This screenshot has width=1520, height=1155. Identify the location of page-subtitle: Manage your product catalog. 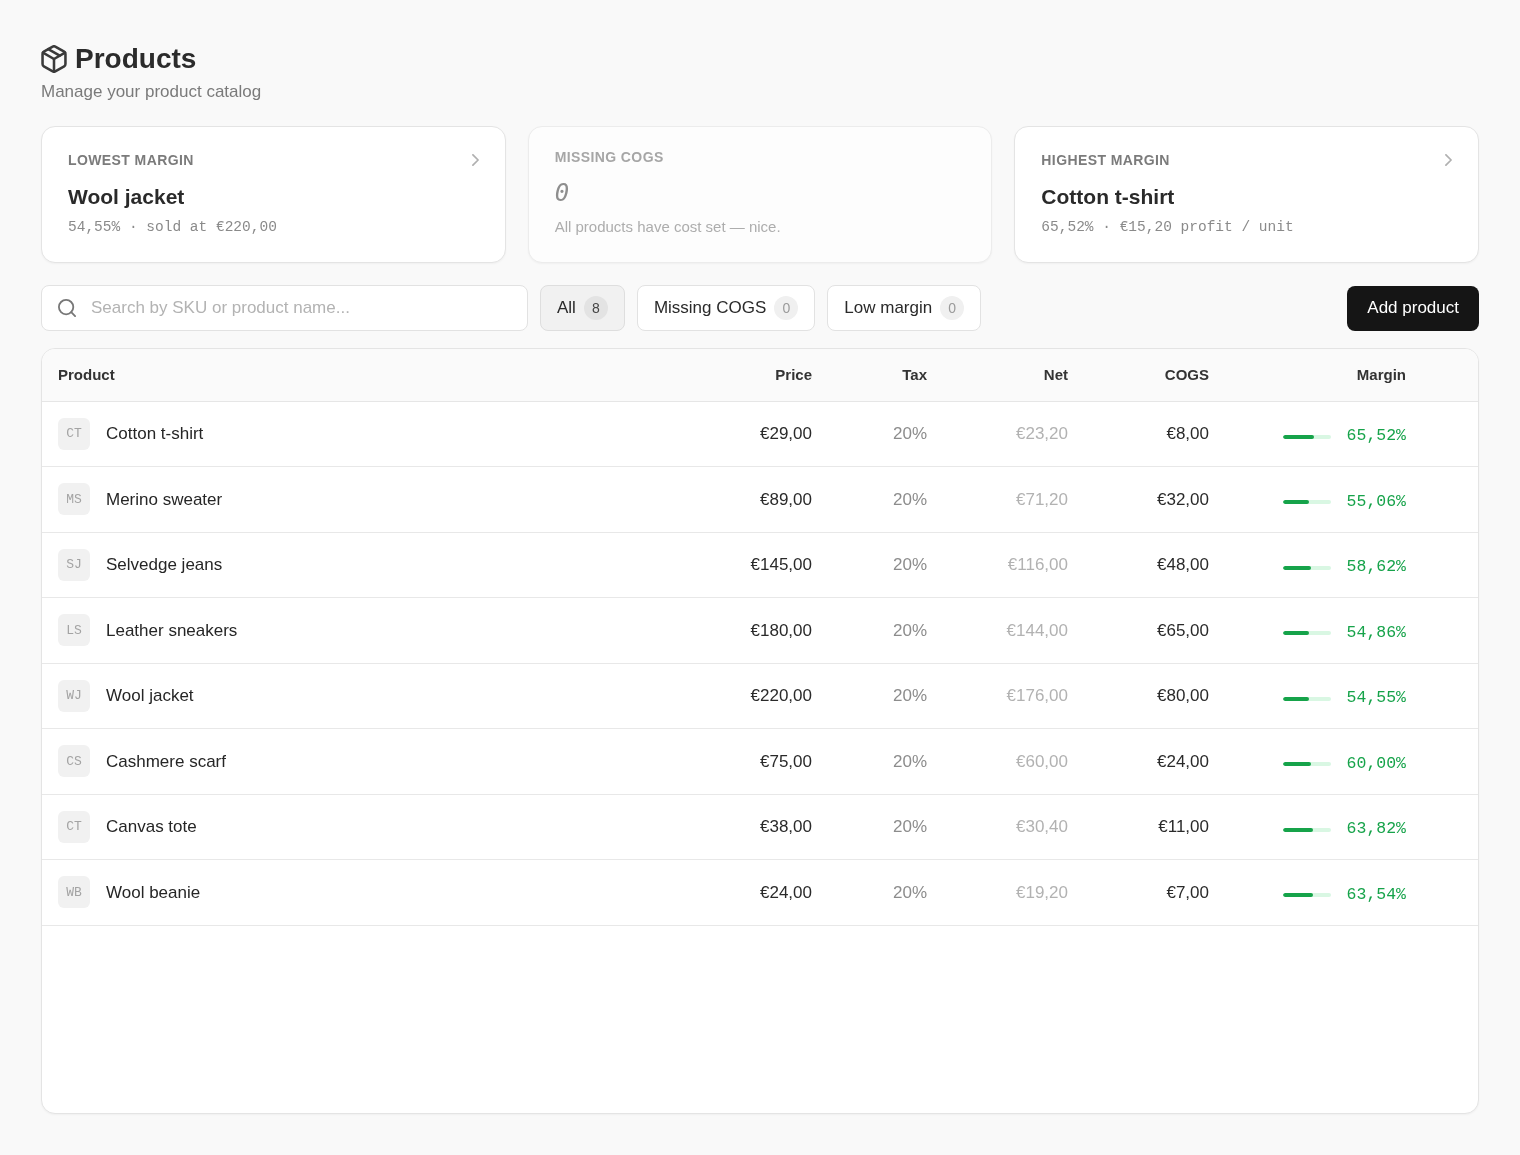
(151, 92).